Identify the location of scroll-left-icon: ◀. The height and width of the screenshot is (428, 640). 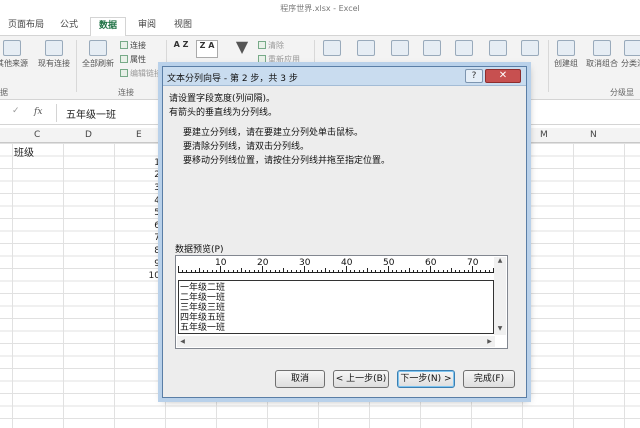
(182, 341).